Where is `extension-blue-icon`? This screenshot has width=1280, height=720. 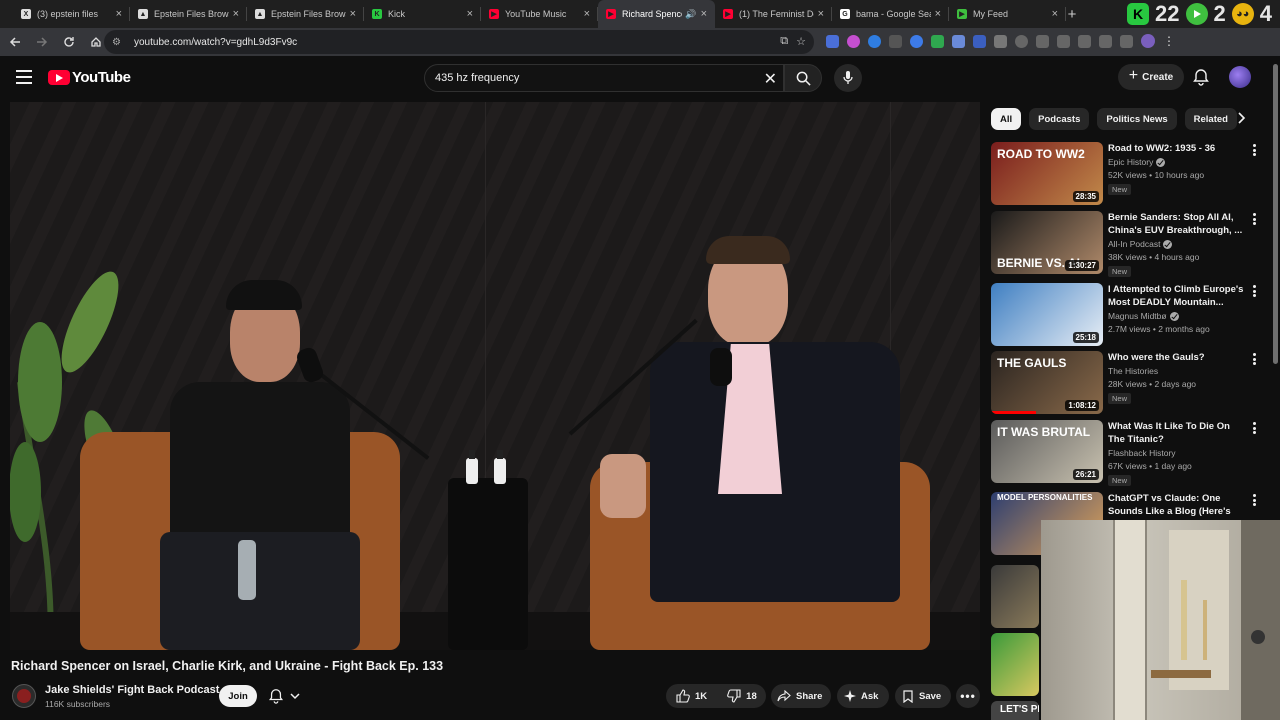 extension-blue-icon is located at coordinates (874, 41).